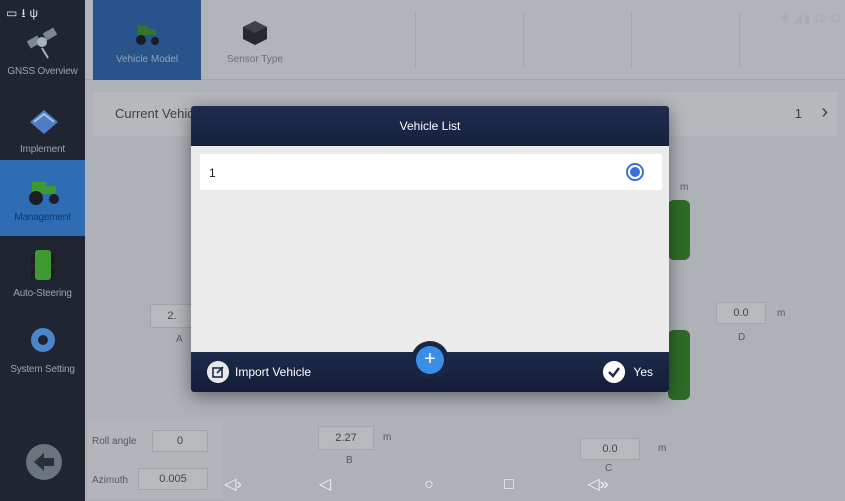 This screenshot has width=845, height=501. What do you see at coordinates (325, 485) in the screenshot?
I see `back-icon: ◁` at bounding box center [325, 485].